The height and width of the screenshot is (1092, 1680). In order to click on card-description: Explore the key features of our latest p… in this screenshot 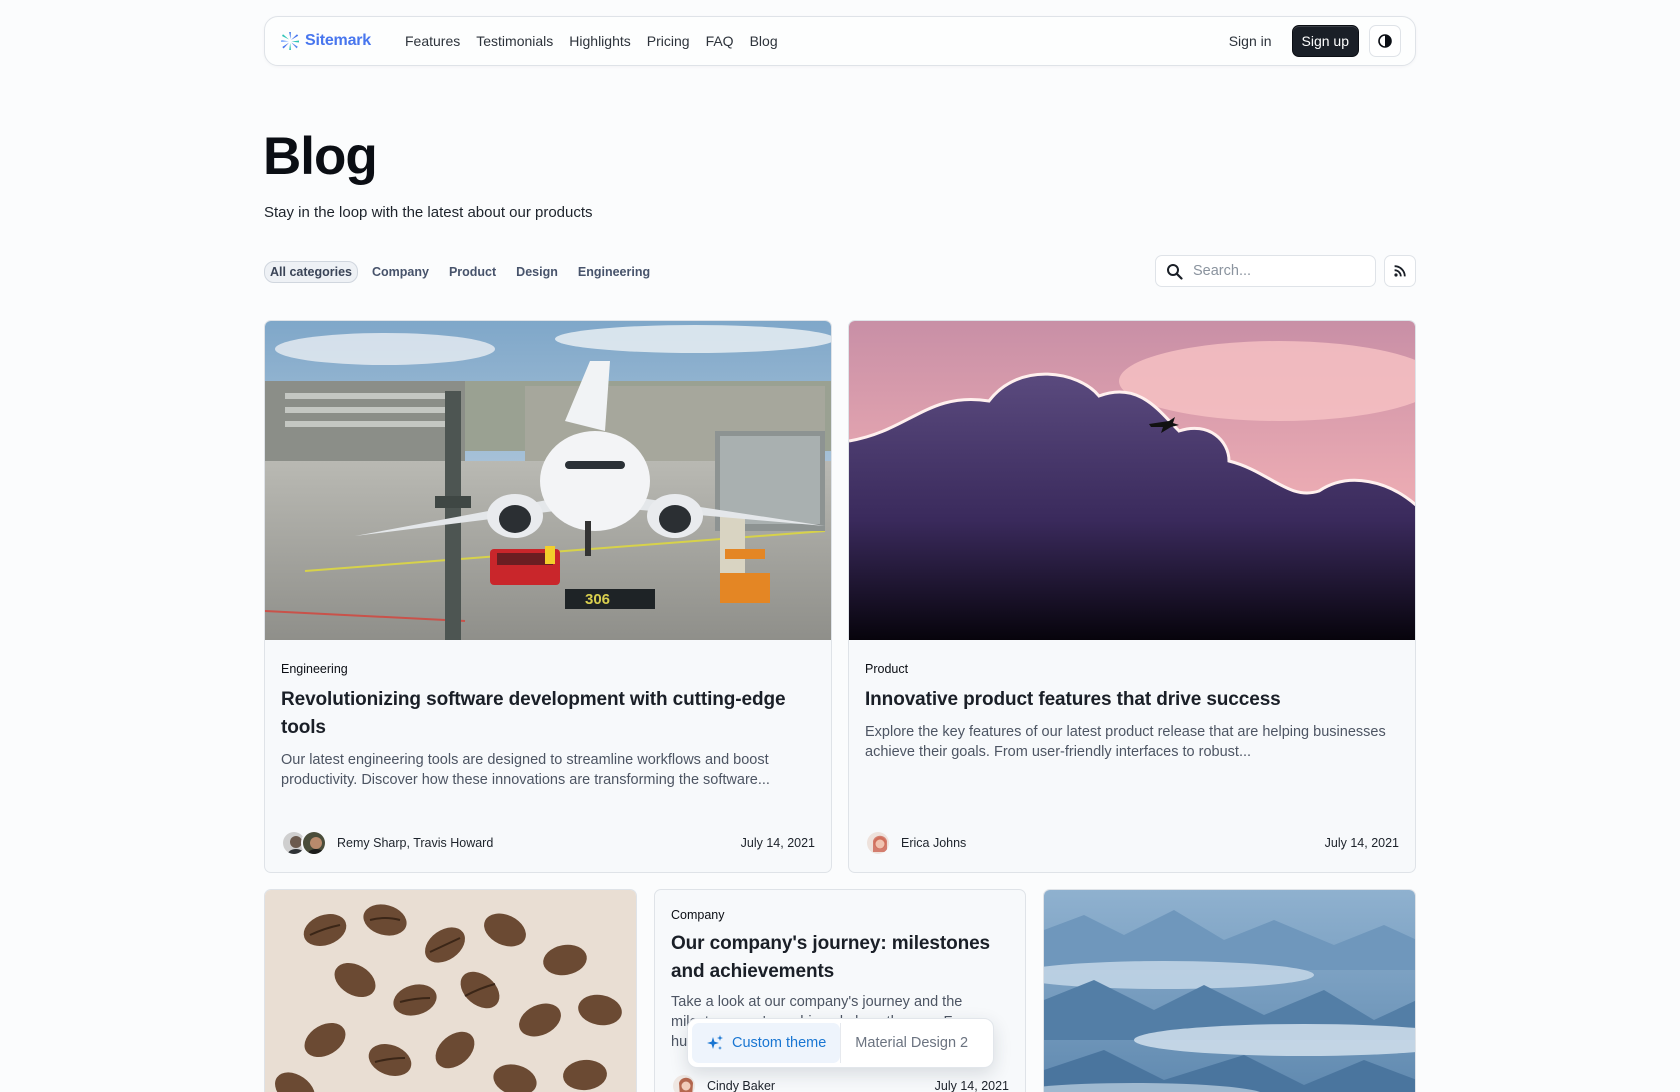, I will do `click(1125, 742)`.